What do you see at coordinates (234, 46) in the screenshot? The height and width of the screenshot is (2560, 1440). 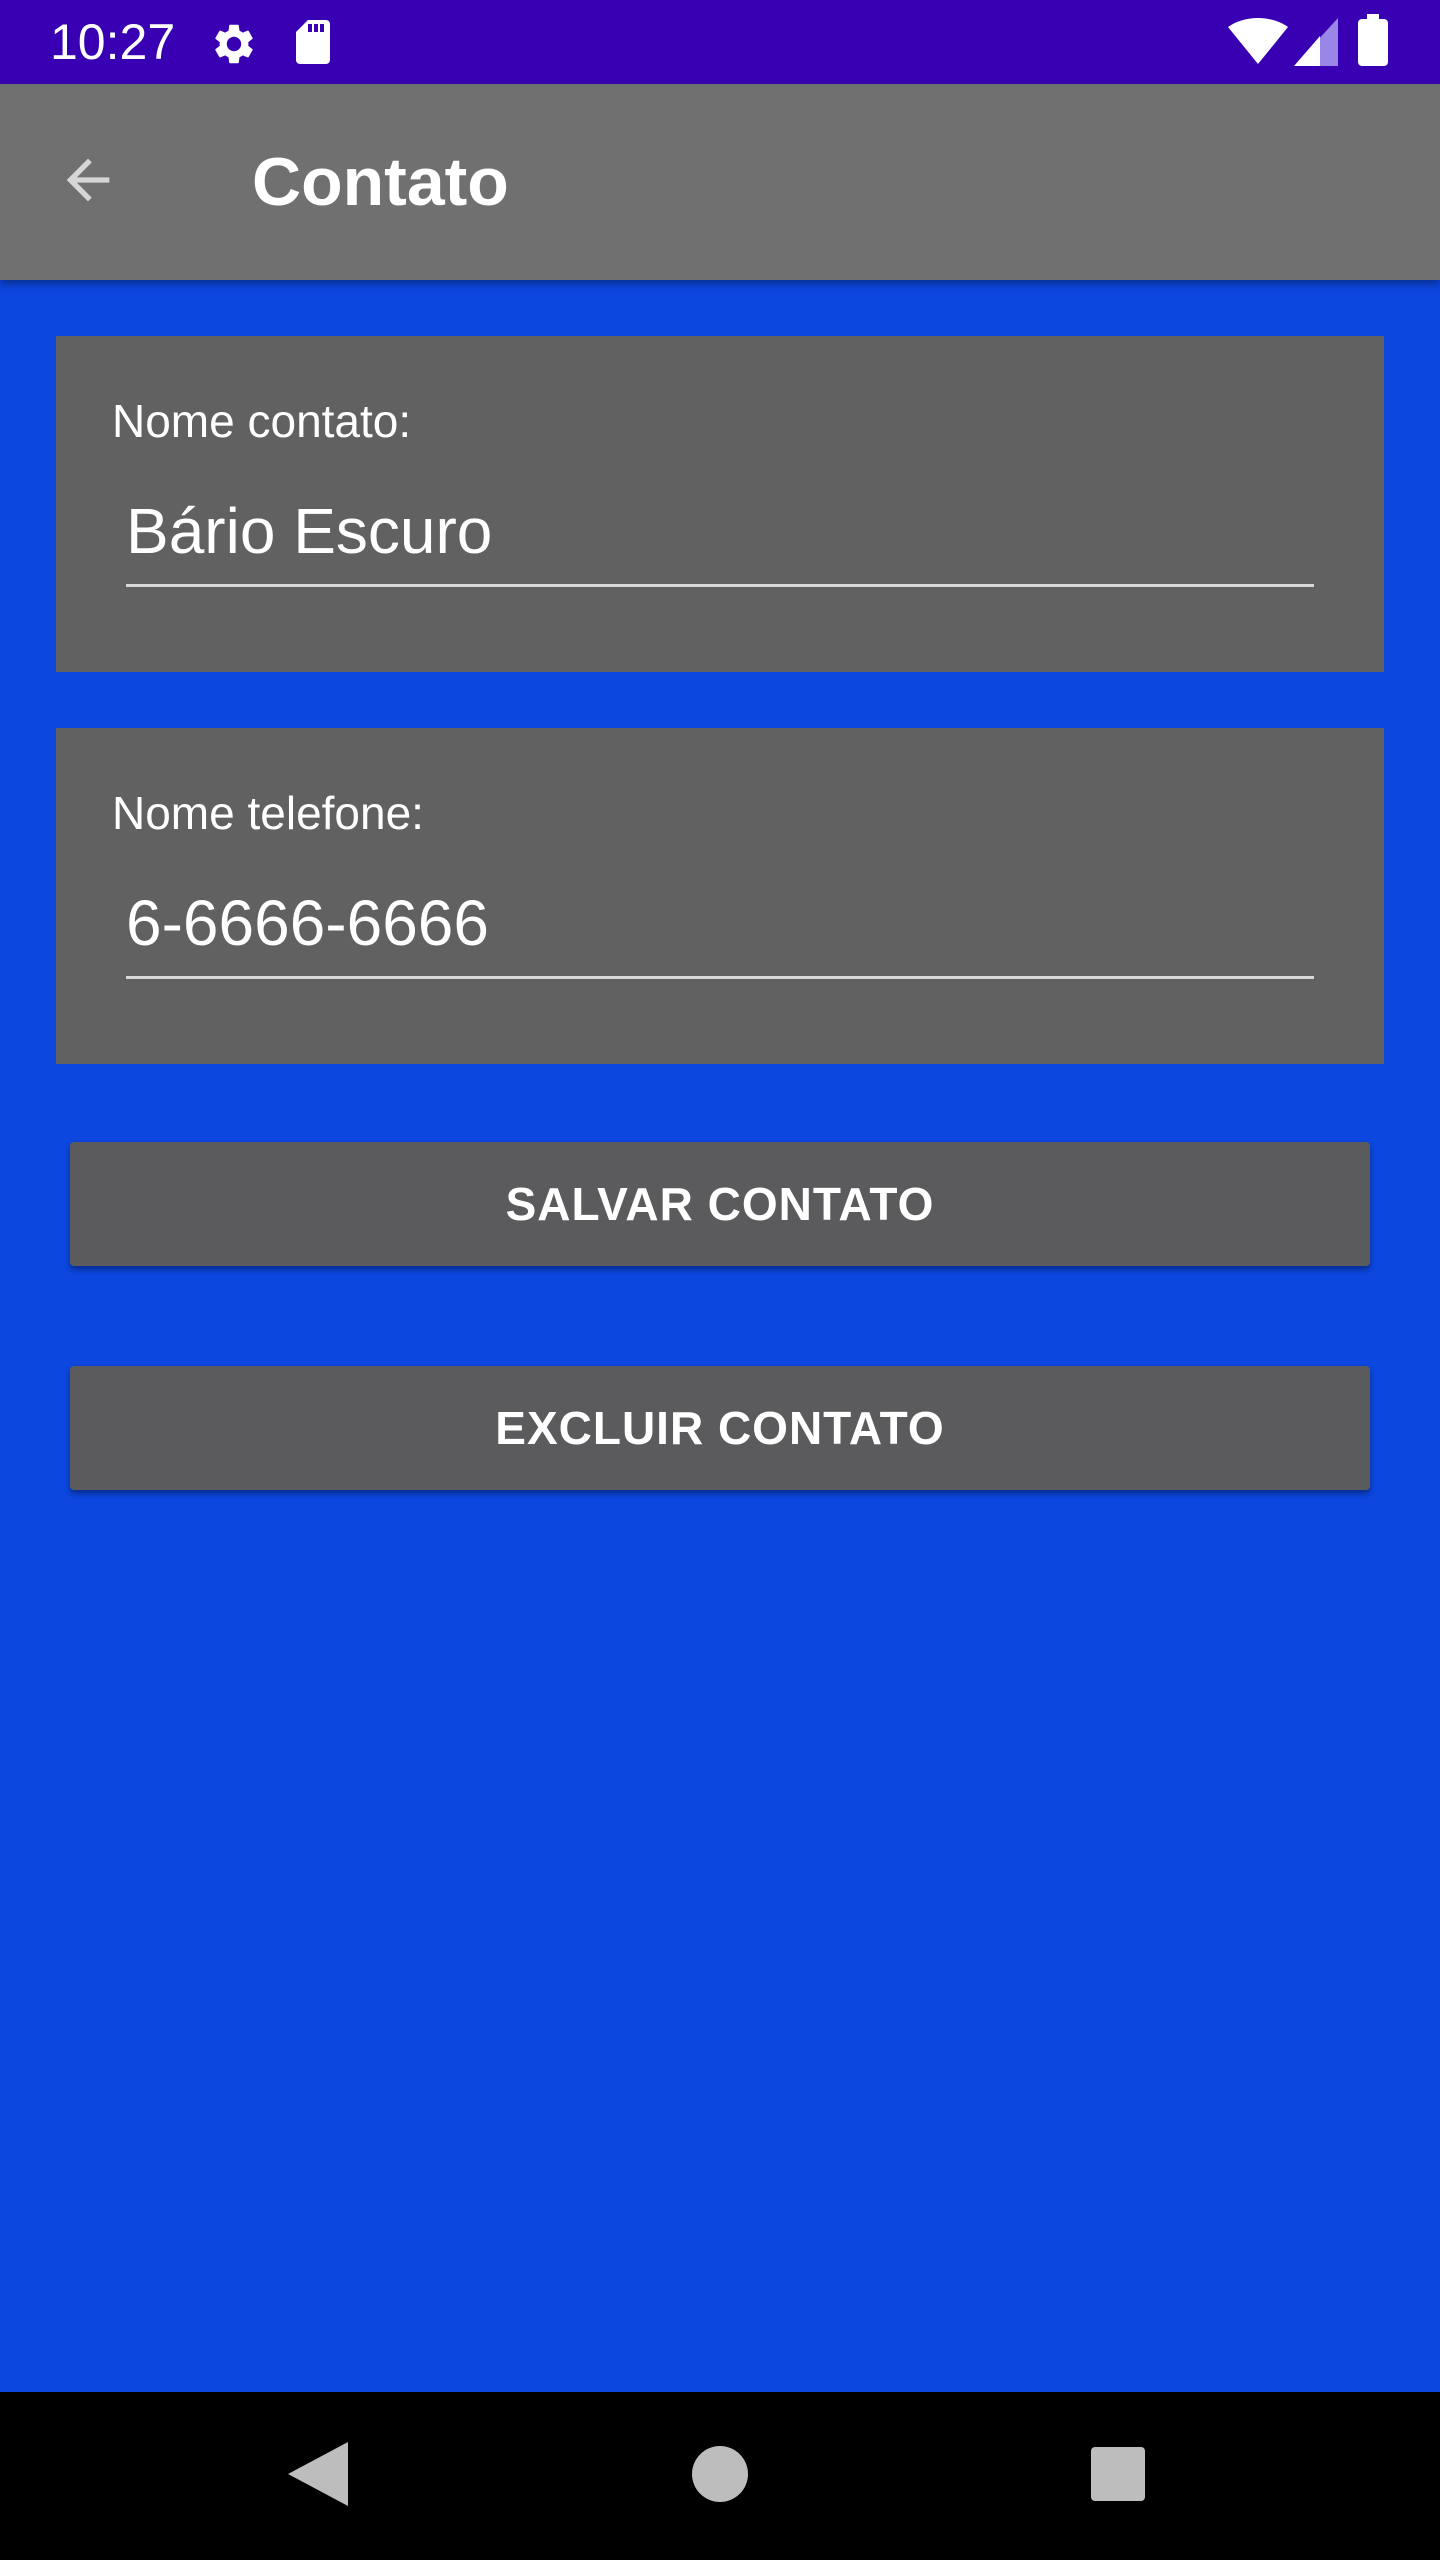 I see `gear-icon` at bounding box center [234, 46].